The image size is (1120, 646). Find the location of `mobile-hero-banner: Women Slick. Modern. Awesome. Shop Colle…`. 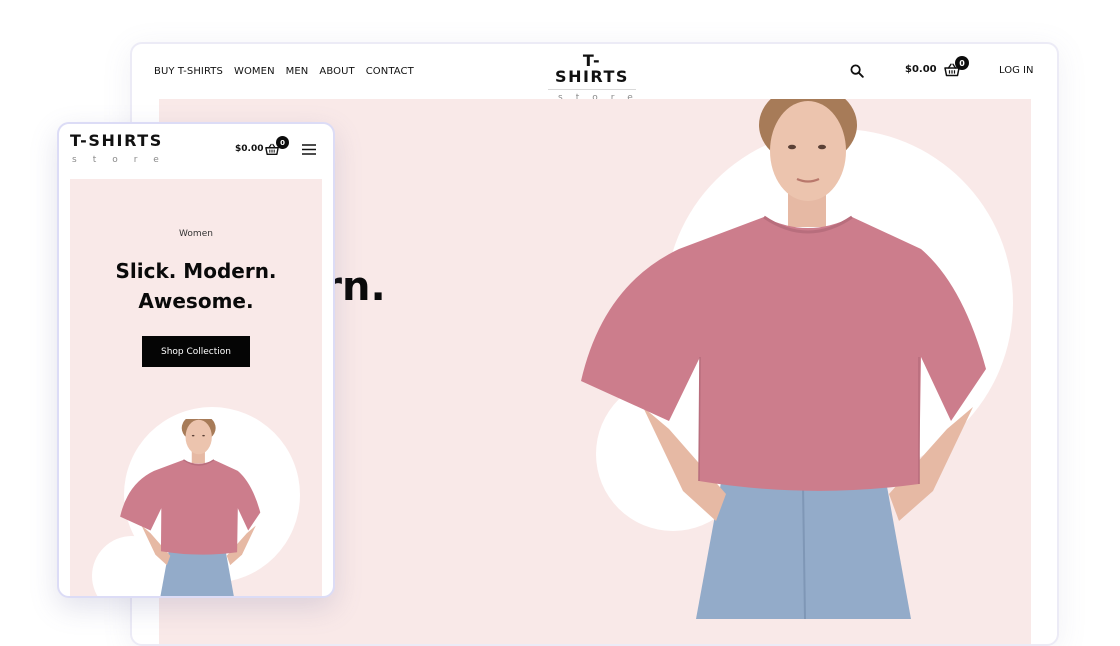

mobile-hero-banner: Women Slick. Modern. Awesome. Shop Colle… is located at coordinates (196, 387).